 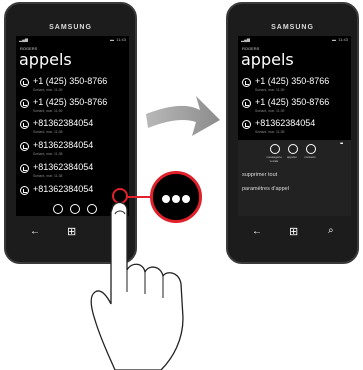 I want to click on finger-icon, so click(x=137, y=285).